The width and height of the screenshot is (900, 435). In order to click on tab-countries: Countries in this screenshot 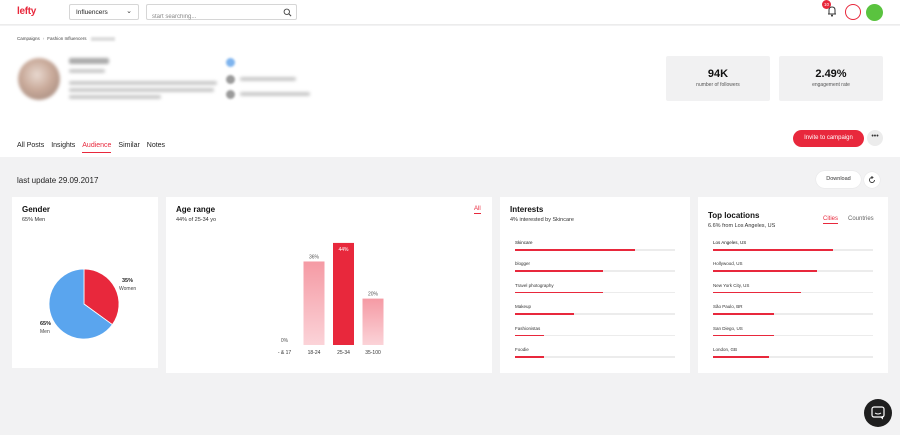, I will do `click(861, 219)`.